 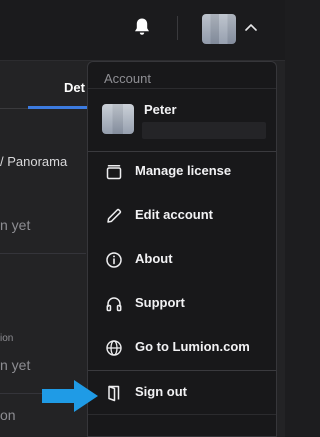 I want to click on menu-item-sign-out: Sign out, so click(x=182, y=393).